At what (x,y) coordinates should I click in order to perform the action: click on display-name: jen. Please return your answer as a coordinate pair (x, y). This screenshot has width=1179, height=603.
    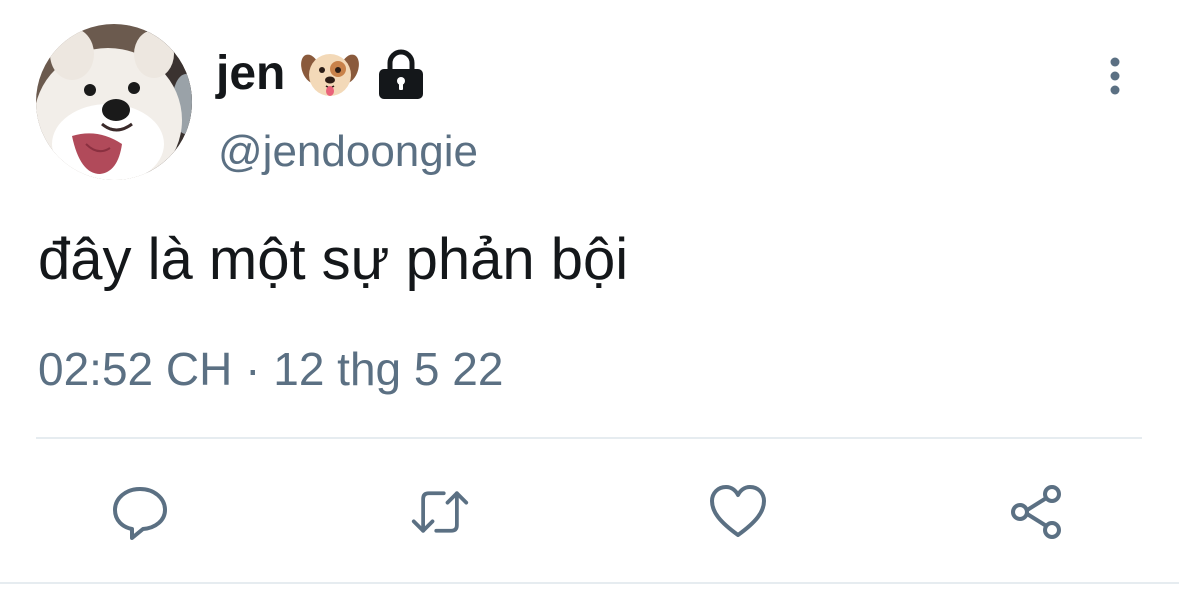
    Looking at the image, I should click on (250, 74).